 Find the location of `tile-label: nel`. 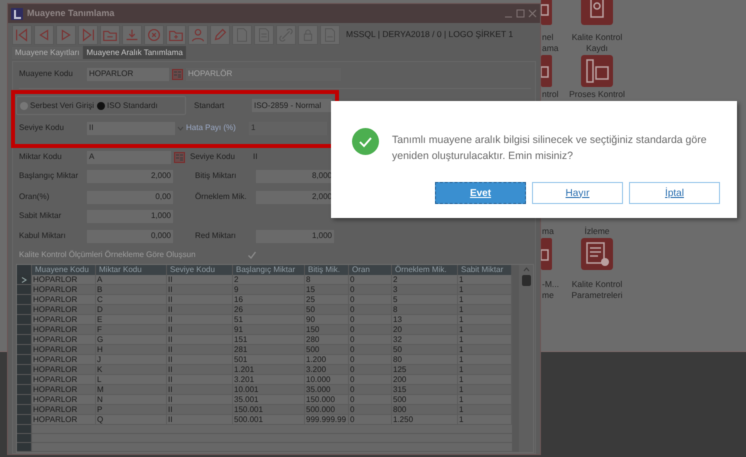

tile-label: nel is located at coordinates (548, 37).